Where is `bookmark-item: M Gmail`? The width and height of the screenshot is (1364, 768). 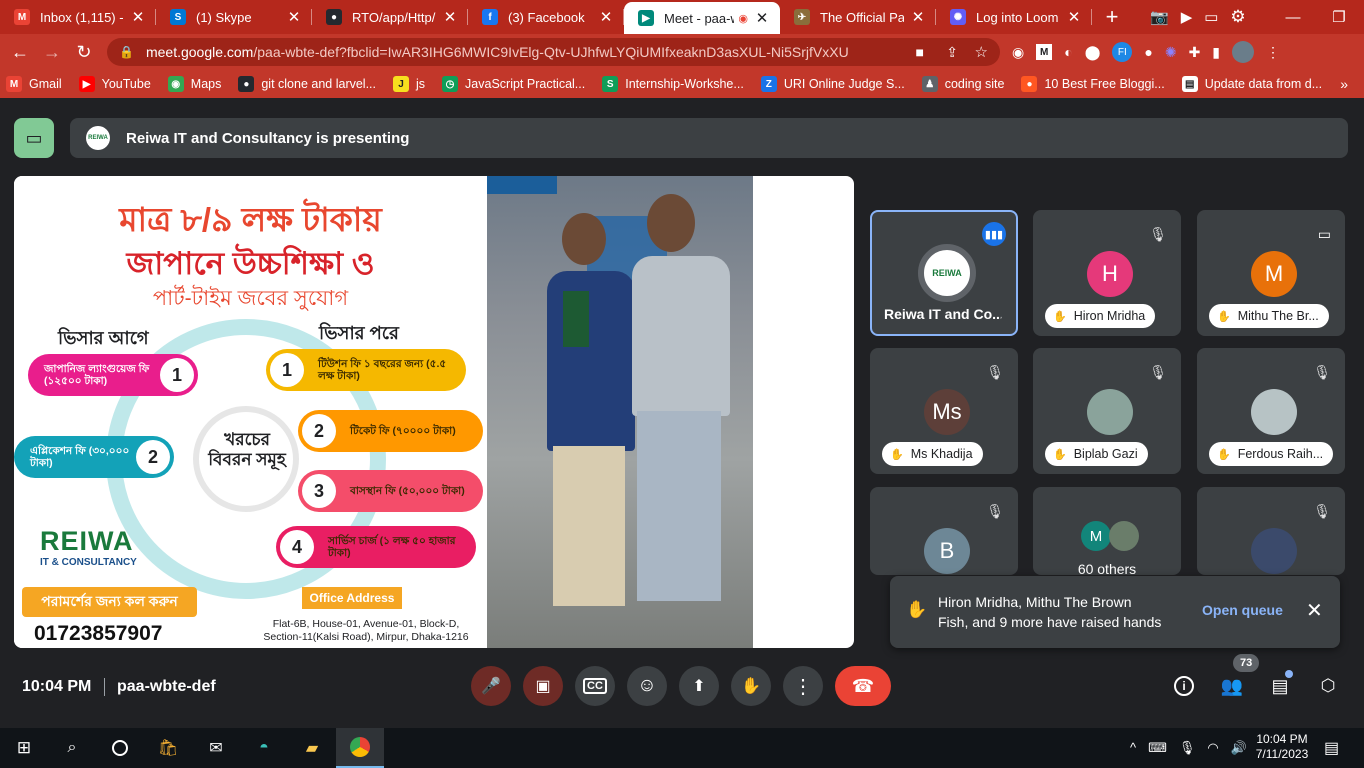 bookmark-item: M Gmail is located at coordinates (34, 84).